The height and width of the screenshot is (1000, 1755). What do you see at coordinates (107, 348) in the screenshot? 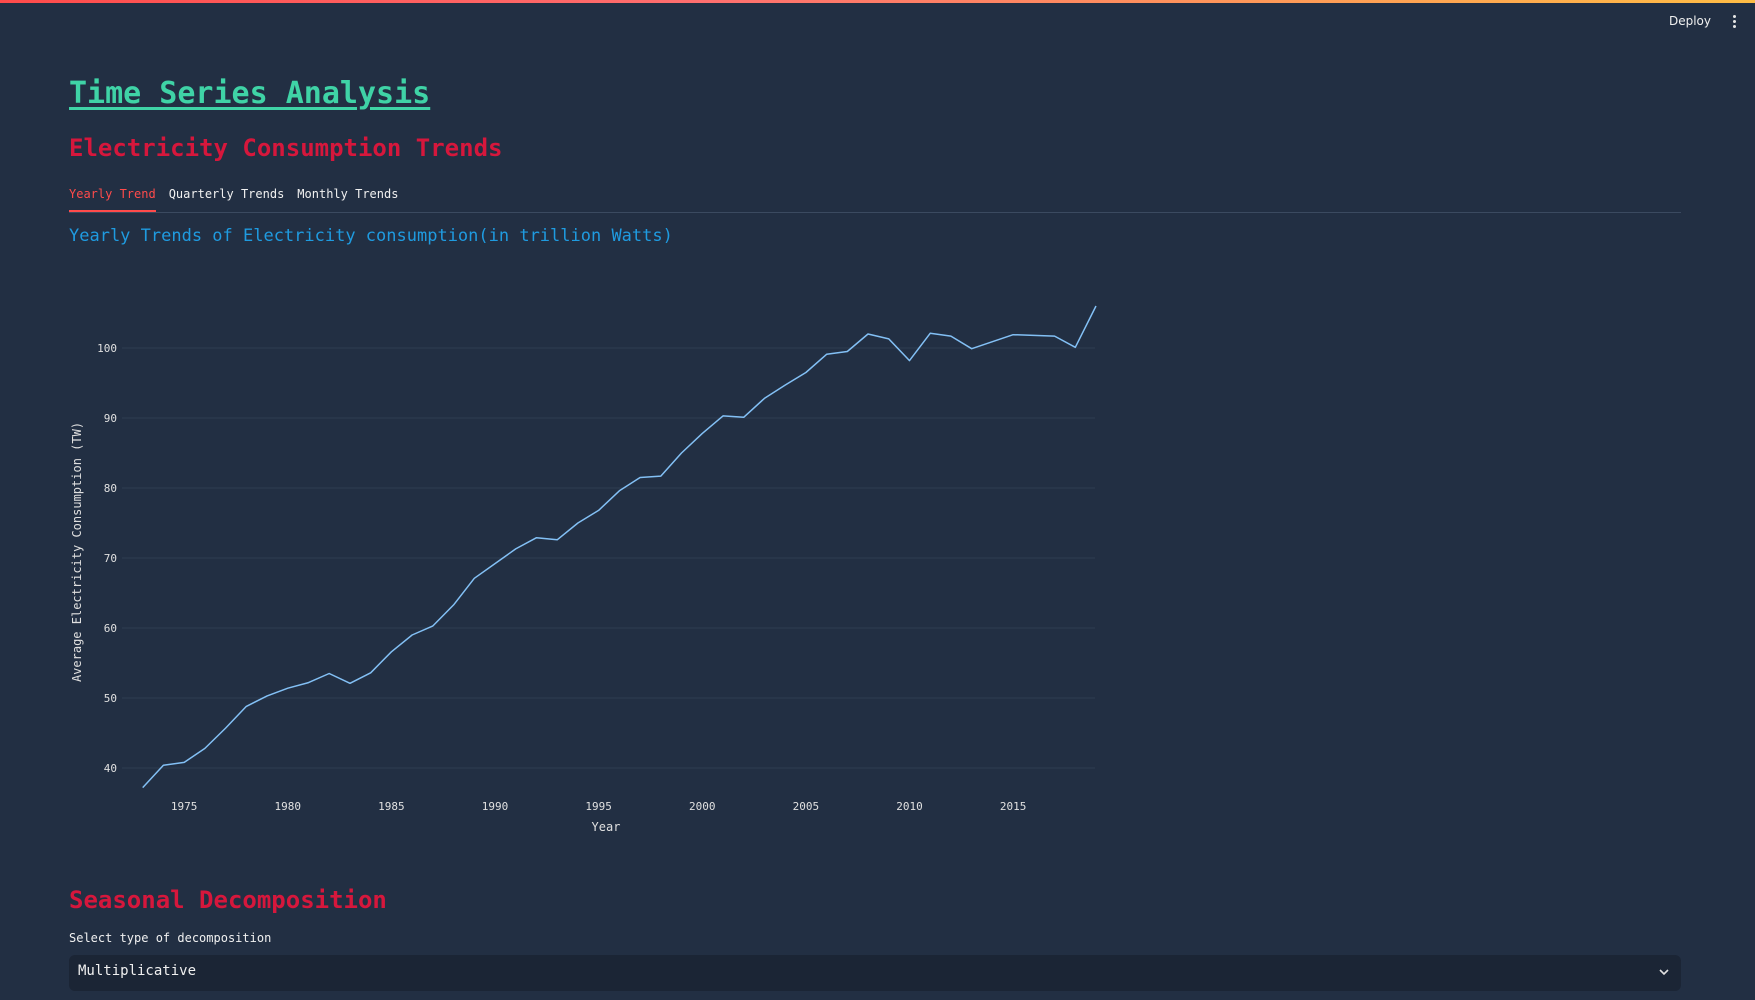
I see `y-tick-label: 100` at bounding box center [107, 348].